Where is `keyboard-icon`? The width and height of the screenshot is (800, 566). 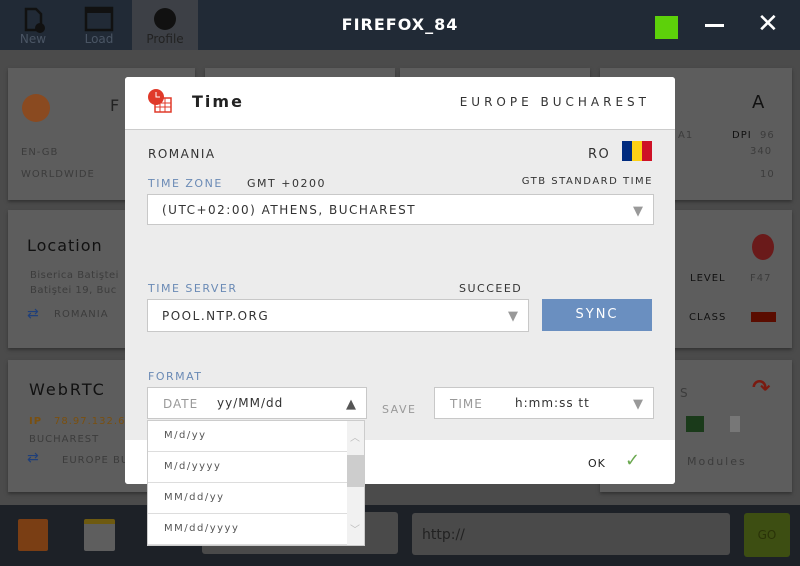
keyboard-icon is located at coordinates (695, 424).